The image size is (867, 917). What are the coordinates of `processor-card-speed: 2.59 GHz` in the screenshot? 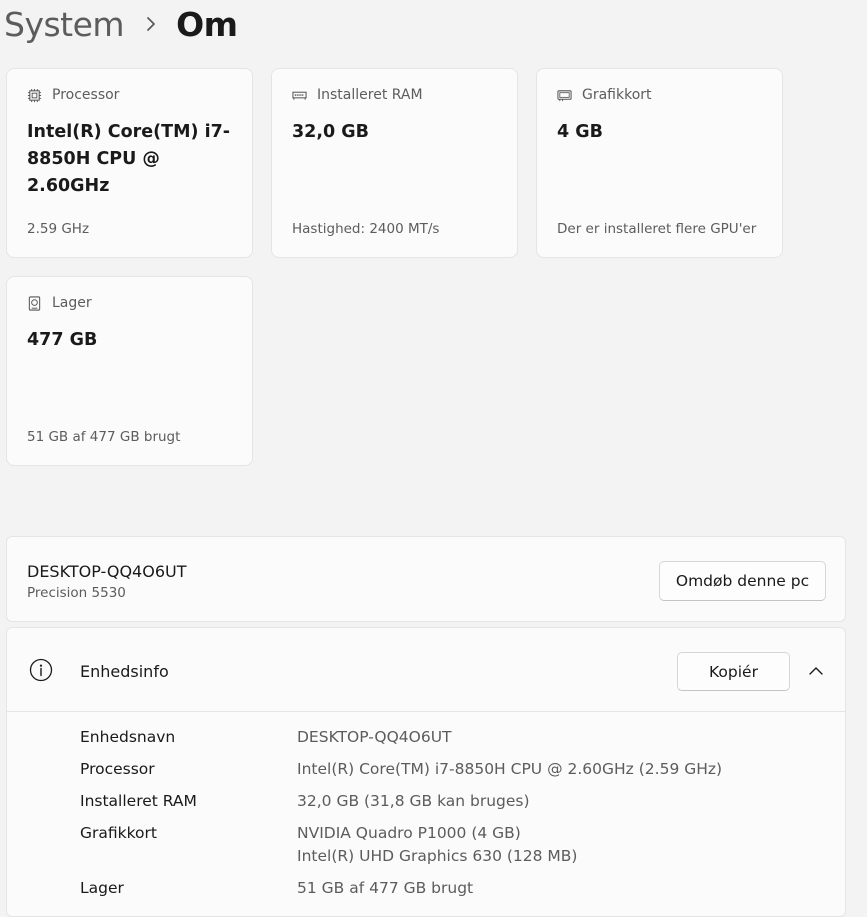 It's located at (58, 229).